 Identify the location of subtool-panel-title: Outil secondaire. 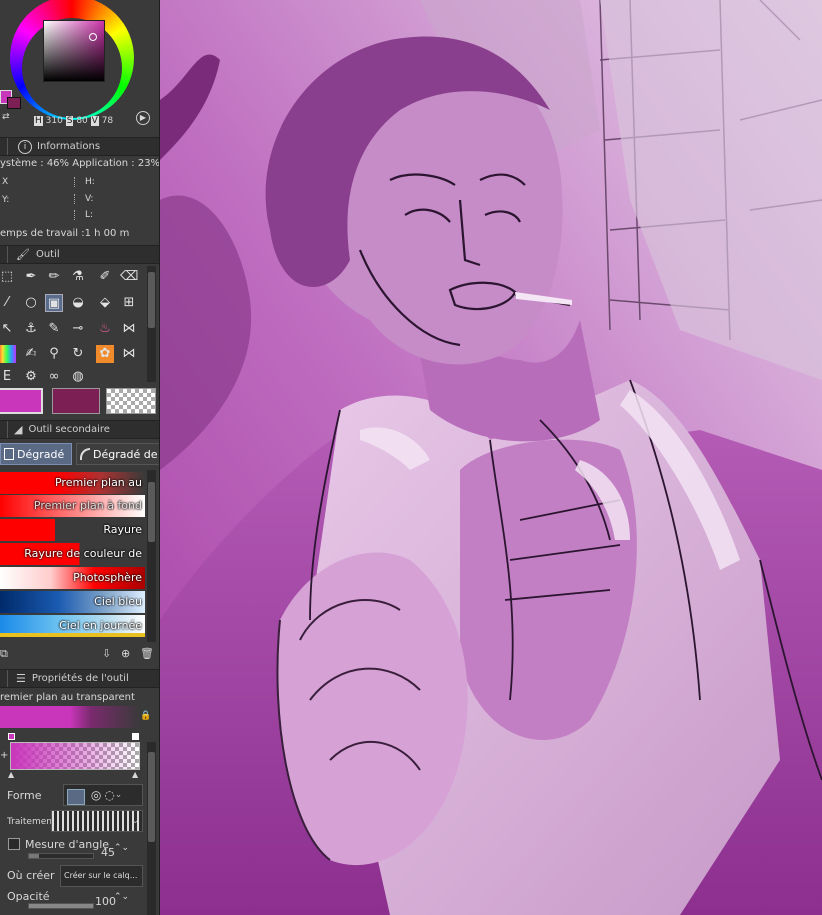
(69, 429).